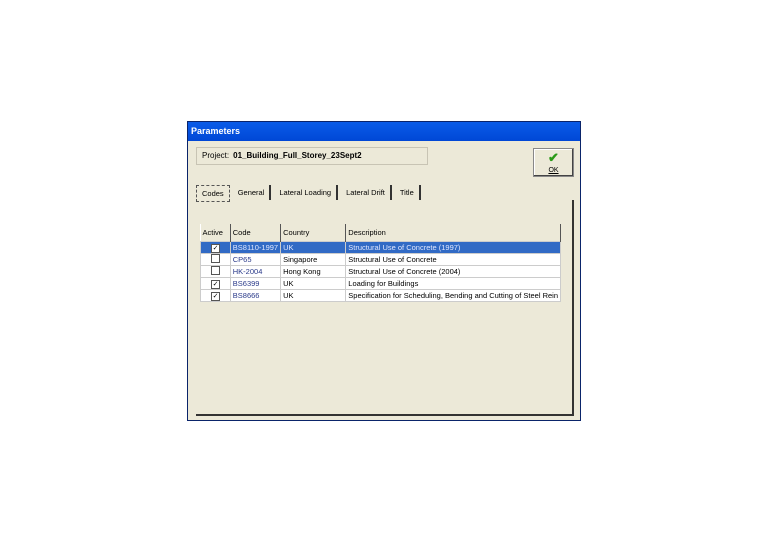  Describe the element at coordinates (297, 155) in the screenshot. I see `project-name: 01_Building_Full_Storey_23Sept2` at that location.